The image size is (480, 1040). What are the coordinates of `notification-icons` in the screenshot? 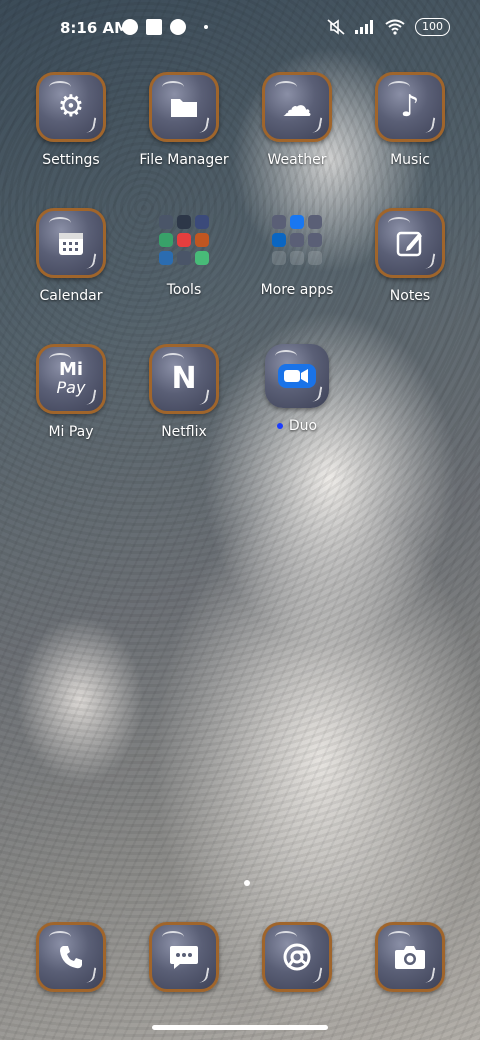 It's located at (165, 27).